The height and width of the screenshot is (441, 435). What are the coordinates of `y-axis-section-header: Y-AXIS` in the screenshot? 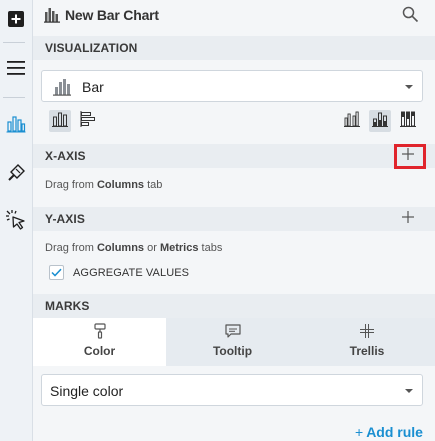 It's located at (234, 219).